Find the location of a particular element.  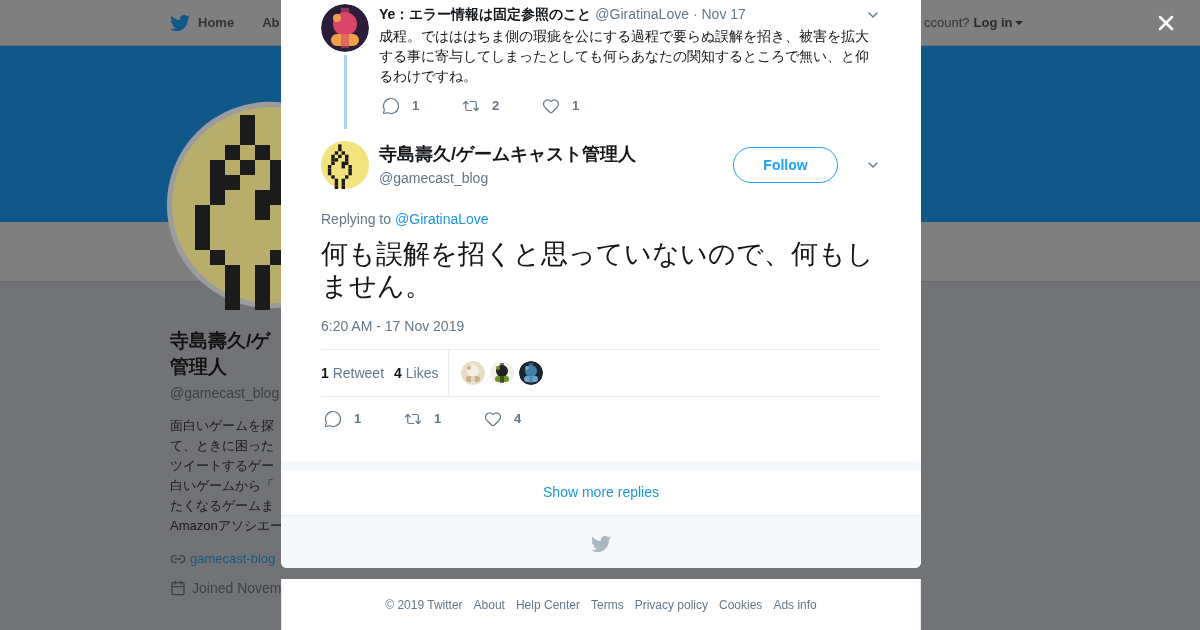

profile-name: 寺島壽久/ゲ is located at coordinates (220, 341).